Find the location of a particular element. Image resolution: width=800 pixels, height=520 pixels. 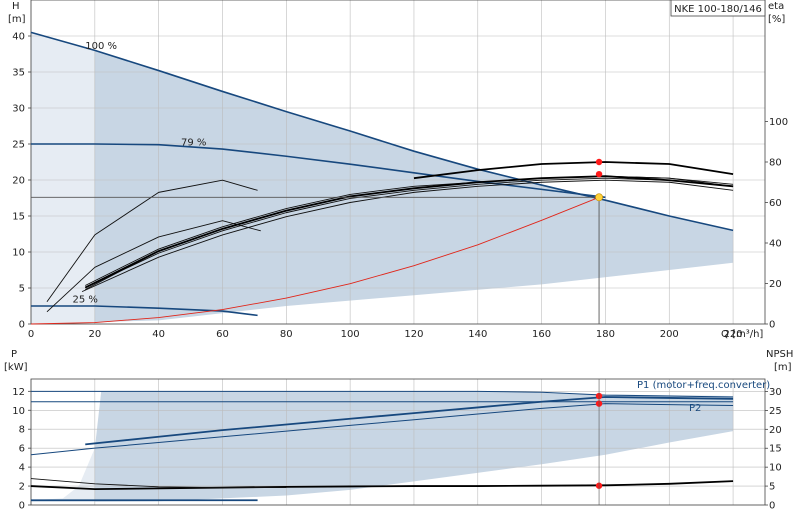

series-label-p2: P2 is located at coordinates (695, 408).